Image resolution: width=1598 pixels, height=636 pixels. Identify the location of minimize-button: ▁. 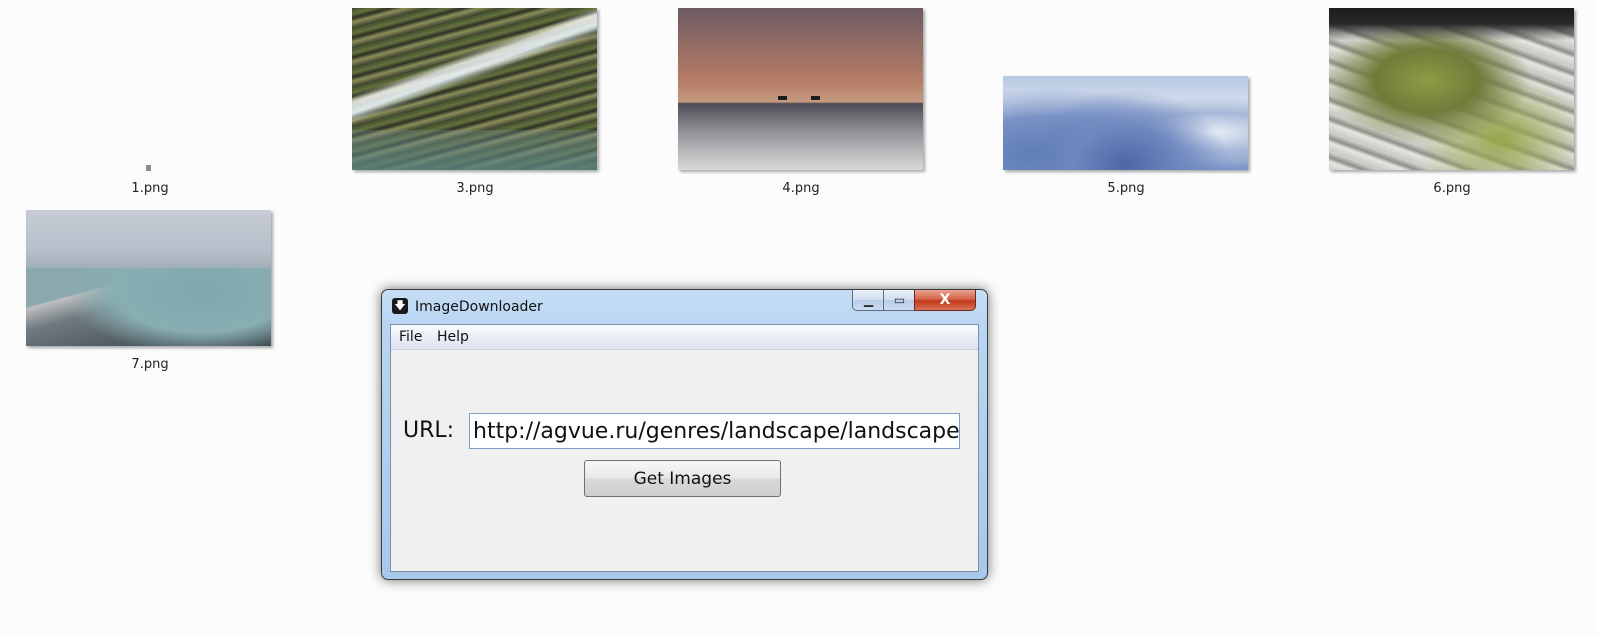
(868, 300).